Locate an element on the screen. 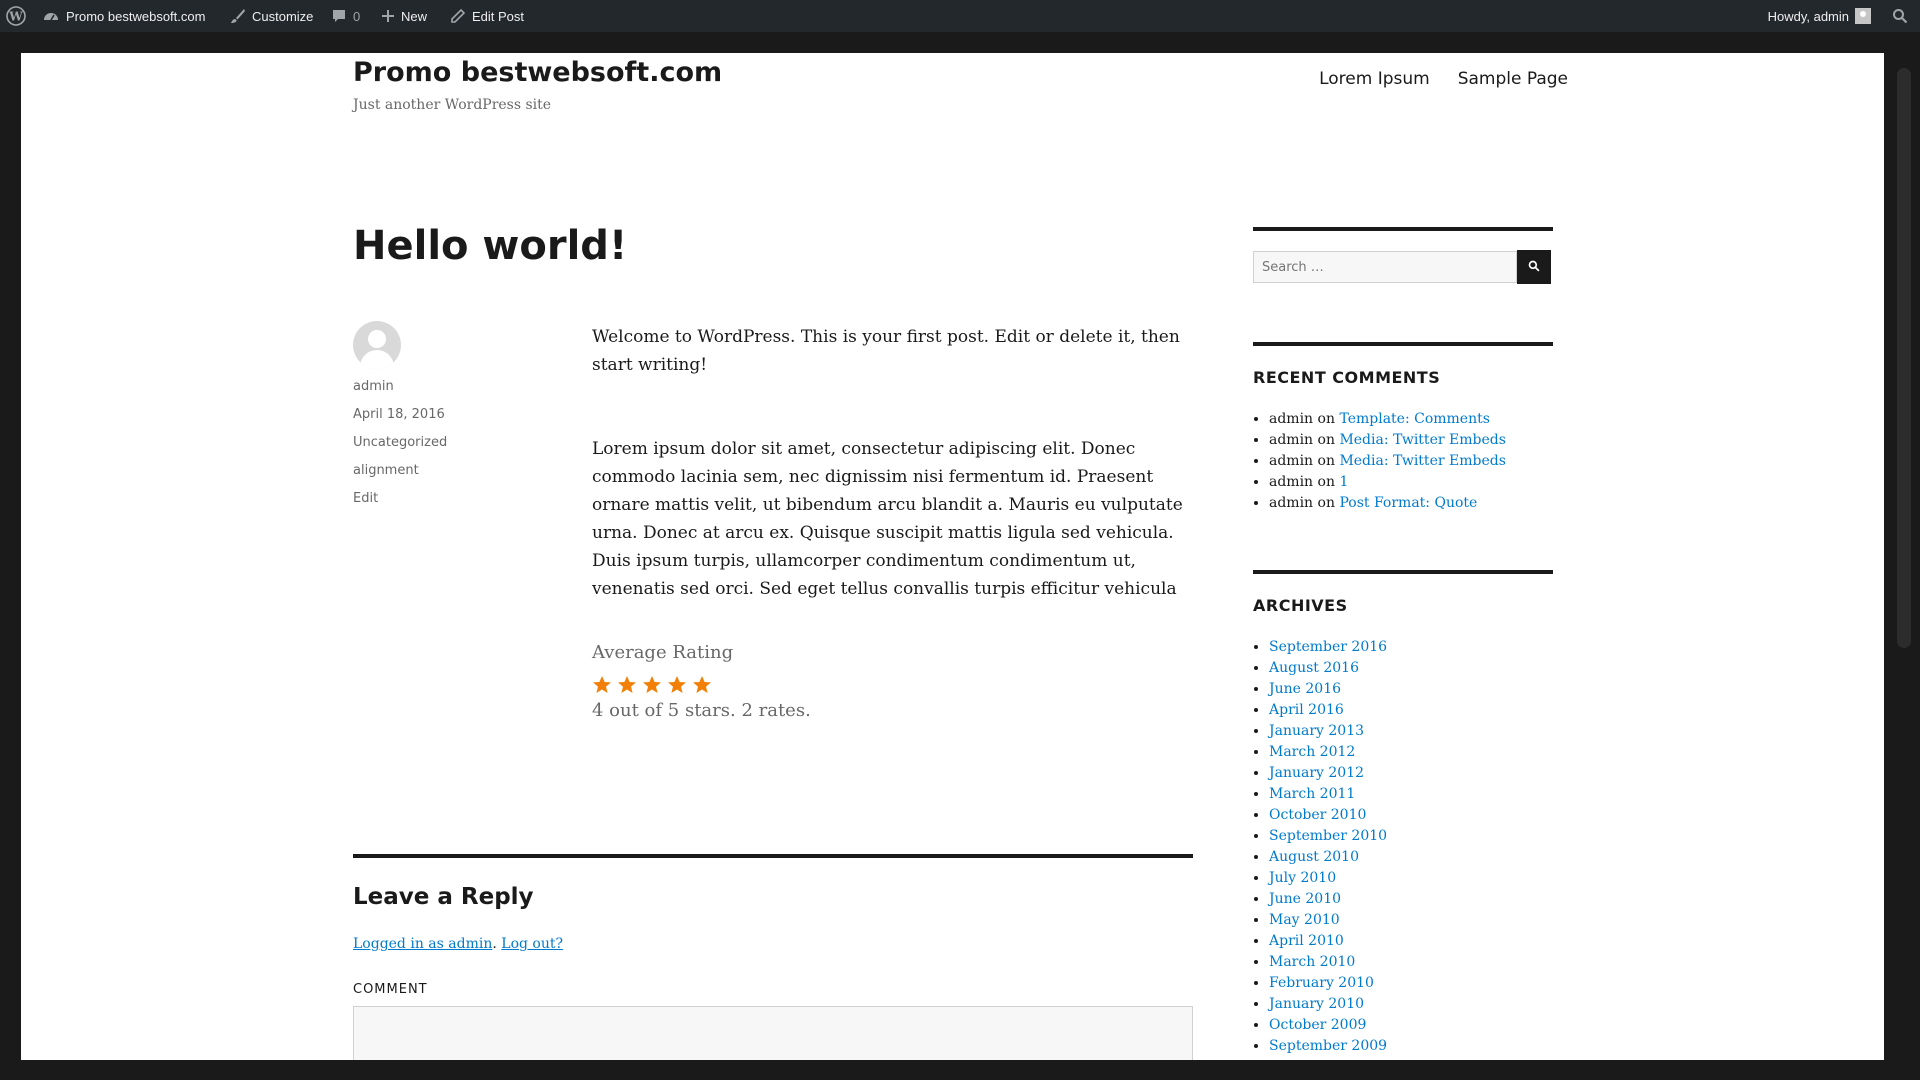  archive-link: March 2011 is located at coordinates (1312, 794).